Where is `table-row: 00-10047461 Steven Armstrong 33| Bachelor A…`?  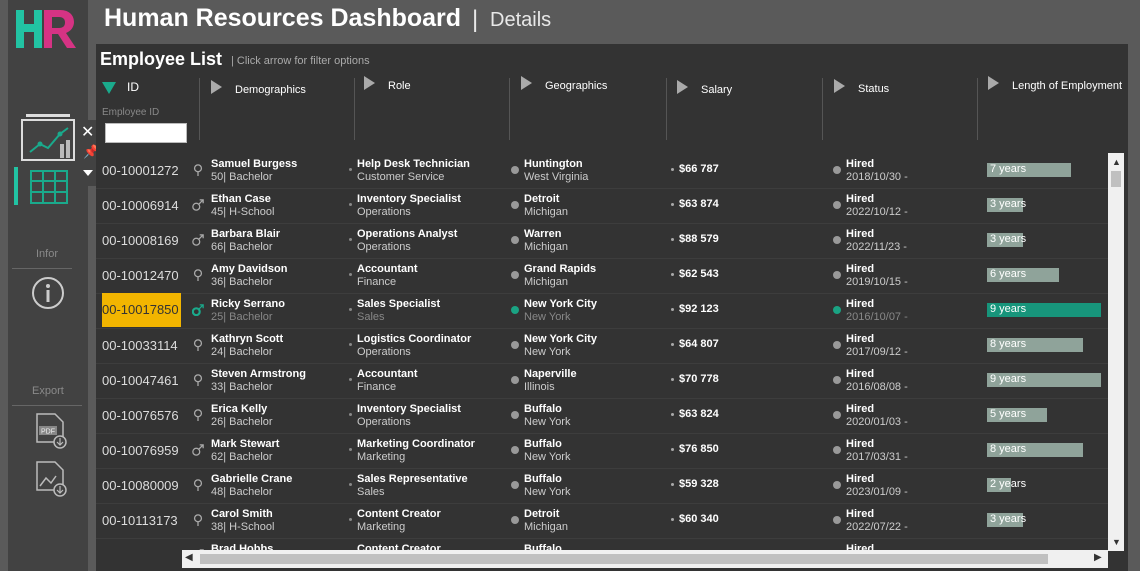
table-row: 00-10047461 Steven Armstrong 33| Bachelor A… is located at coordinates (602, 381).